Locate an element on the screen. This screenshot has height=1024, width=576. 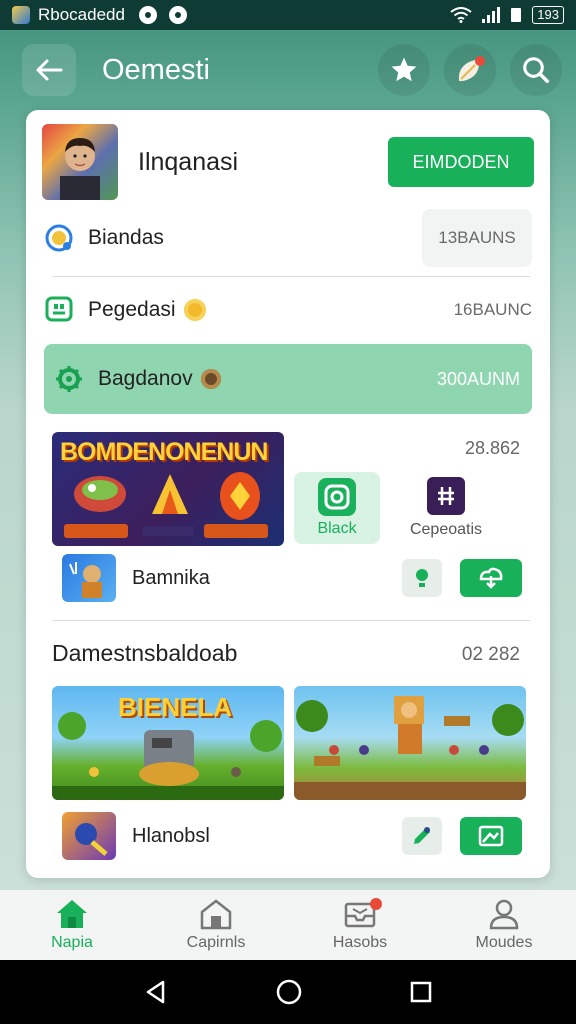
back-arrow-icon is located at coordinates (49, 70).